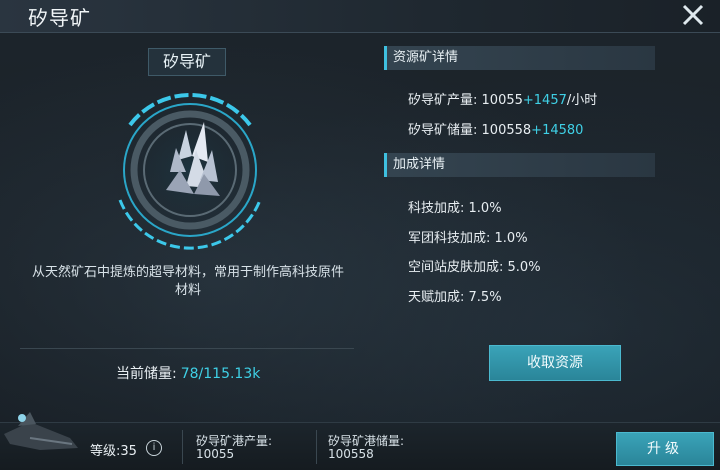 This screenshot has width=720, height=470. I want to click on bonus-item: 军团科技加成: 1.0%, so click(468, 236).